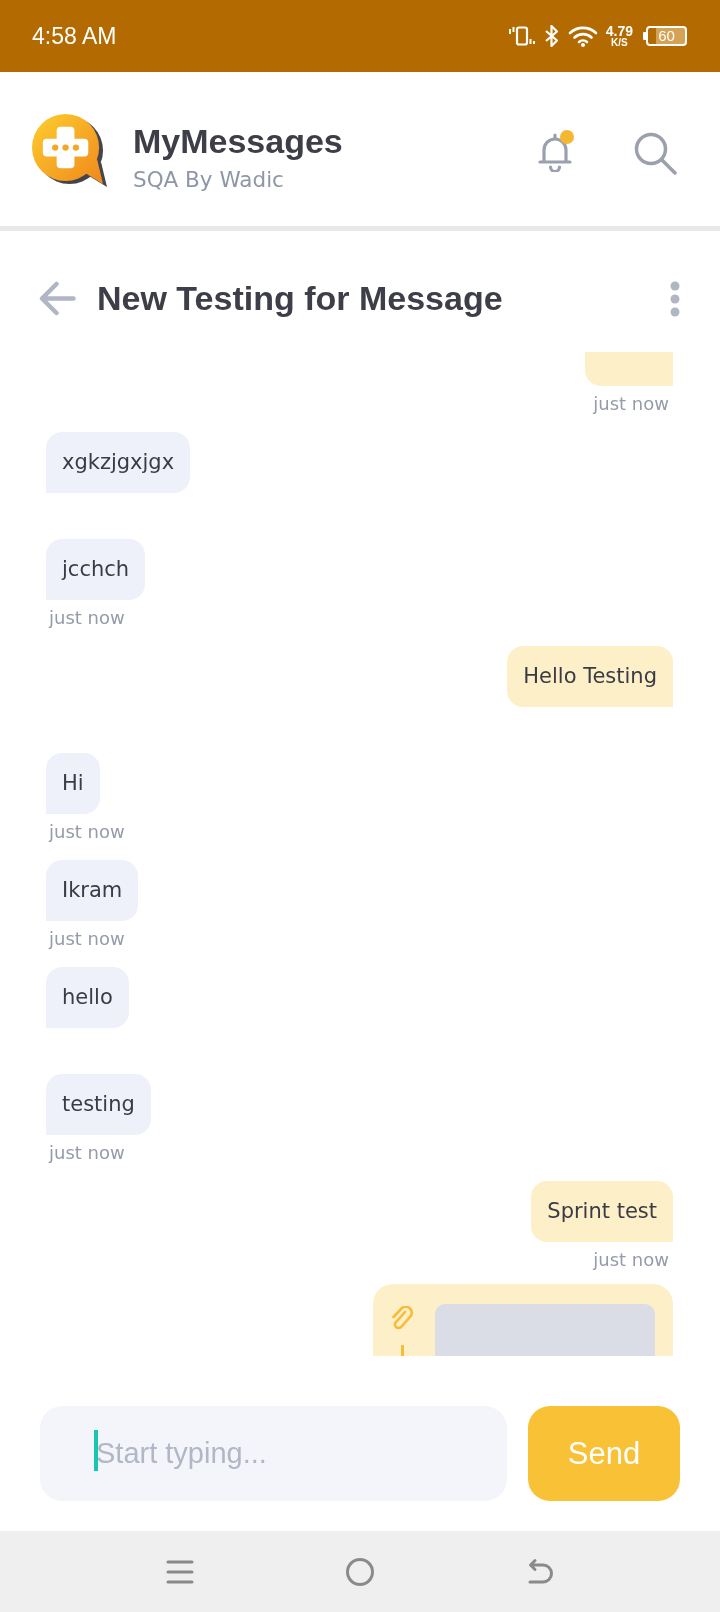  What do you see at coordinates (619, 31) in the screenshot?
I see `network-speed: 4.79` at bounding box center [619, 31].